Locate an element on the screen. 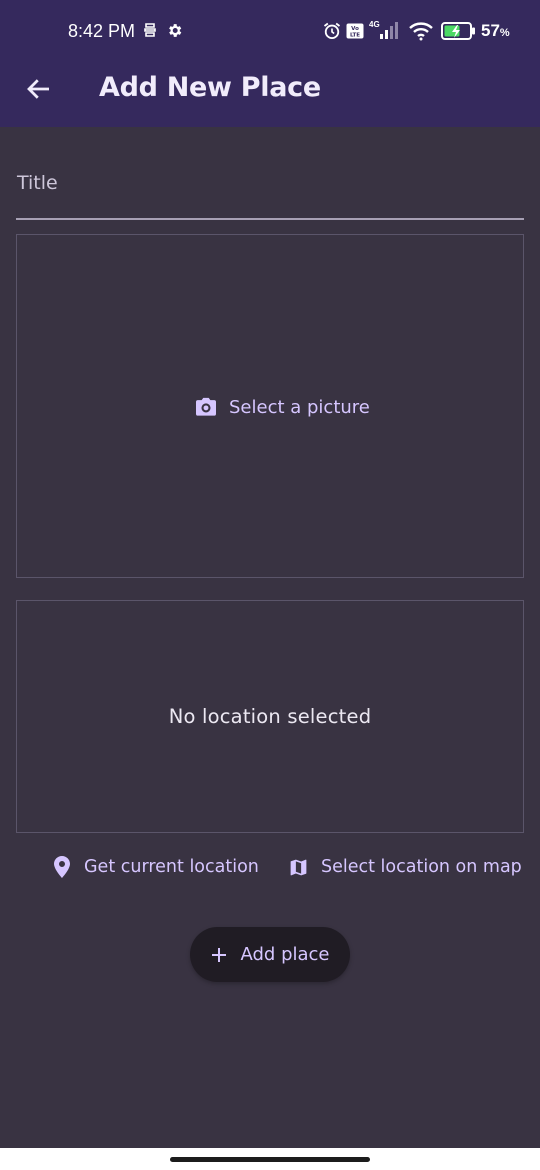 The width and height of the screenshot is (540, 1170). notification-app-icon is located at coordinates (150, 30).